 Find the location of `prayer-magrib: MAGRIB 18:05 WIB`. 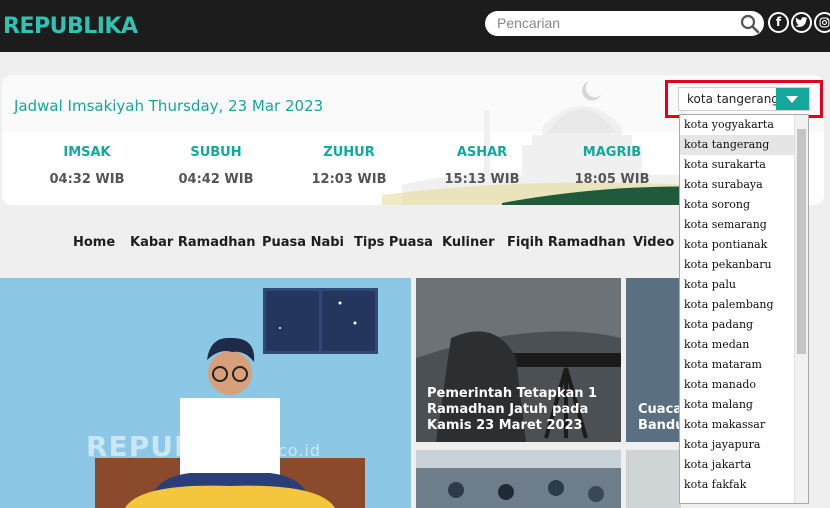

prayer-magrib: MAGRIB 18:05 WIB is located at coordinates (612, 166).